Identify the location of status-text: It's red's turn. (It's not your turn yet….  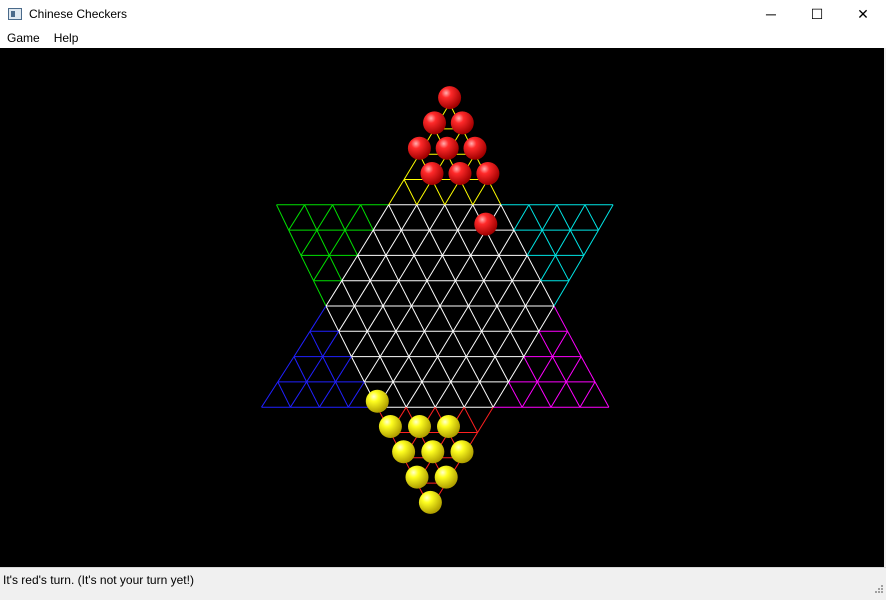
(98, 580).